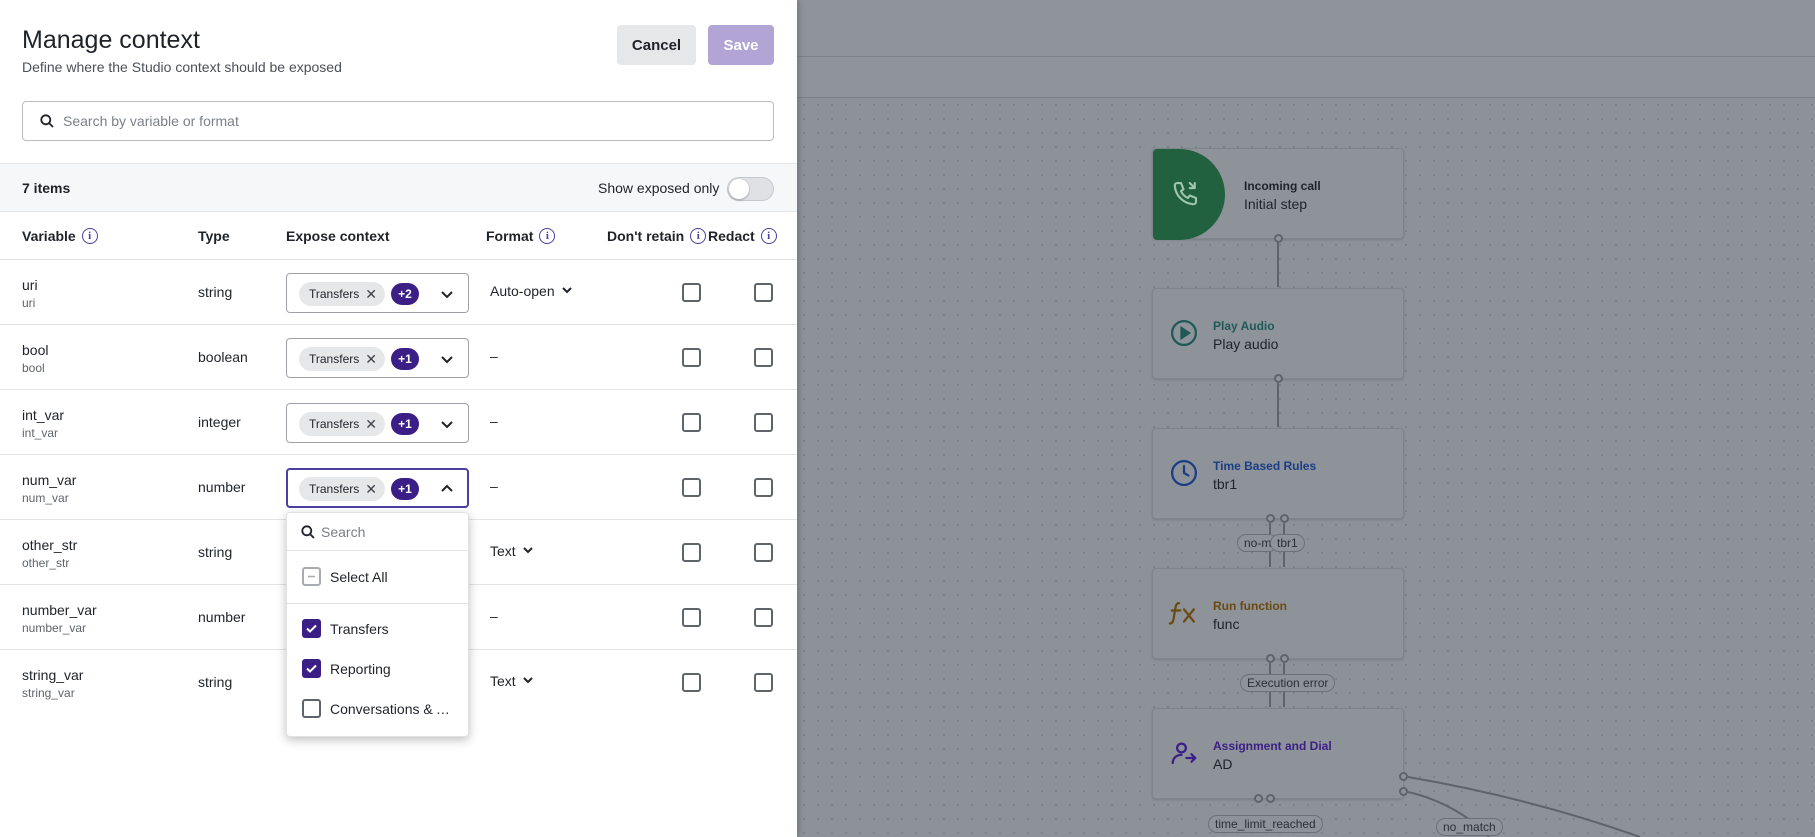 This screenshot has width=1815, height=837. What do you see at coordinates (1226, 624) in the screenshot?
I see `node-name-label: func` at bounding box center [1226, 624].